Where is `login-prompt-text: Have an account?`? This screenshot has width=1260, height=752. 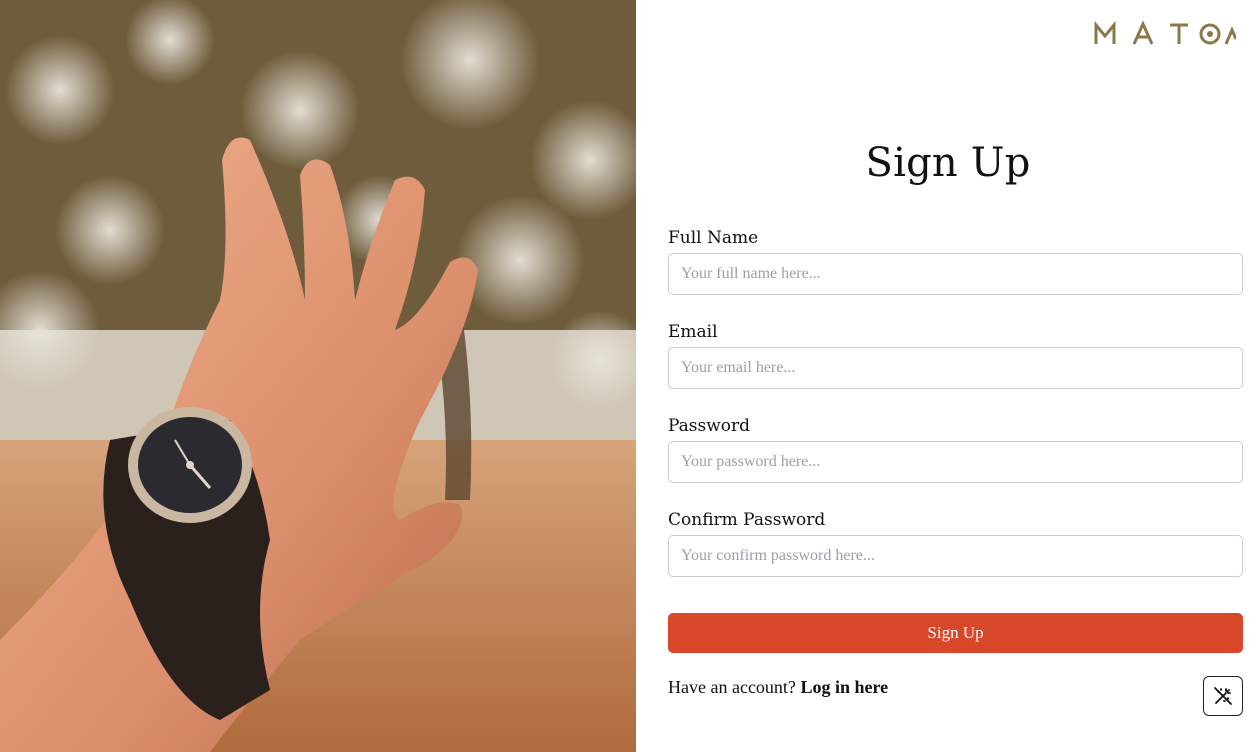
login-prompt-text: Have an account? is located at coordinates (732, 687).